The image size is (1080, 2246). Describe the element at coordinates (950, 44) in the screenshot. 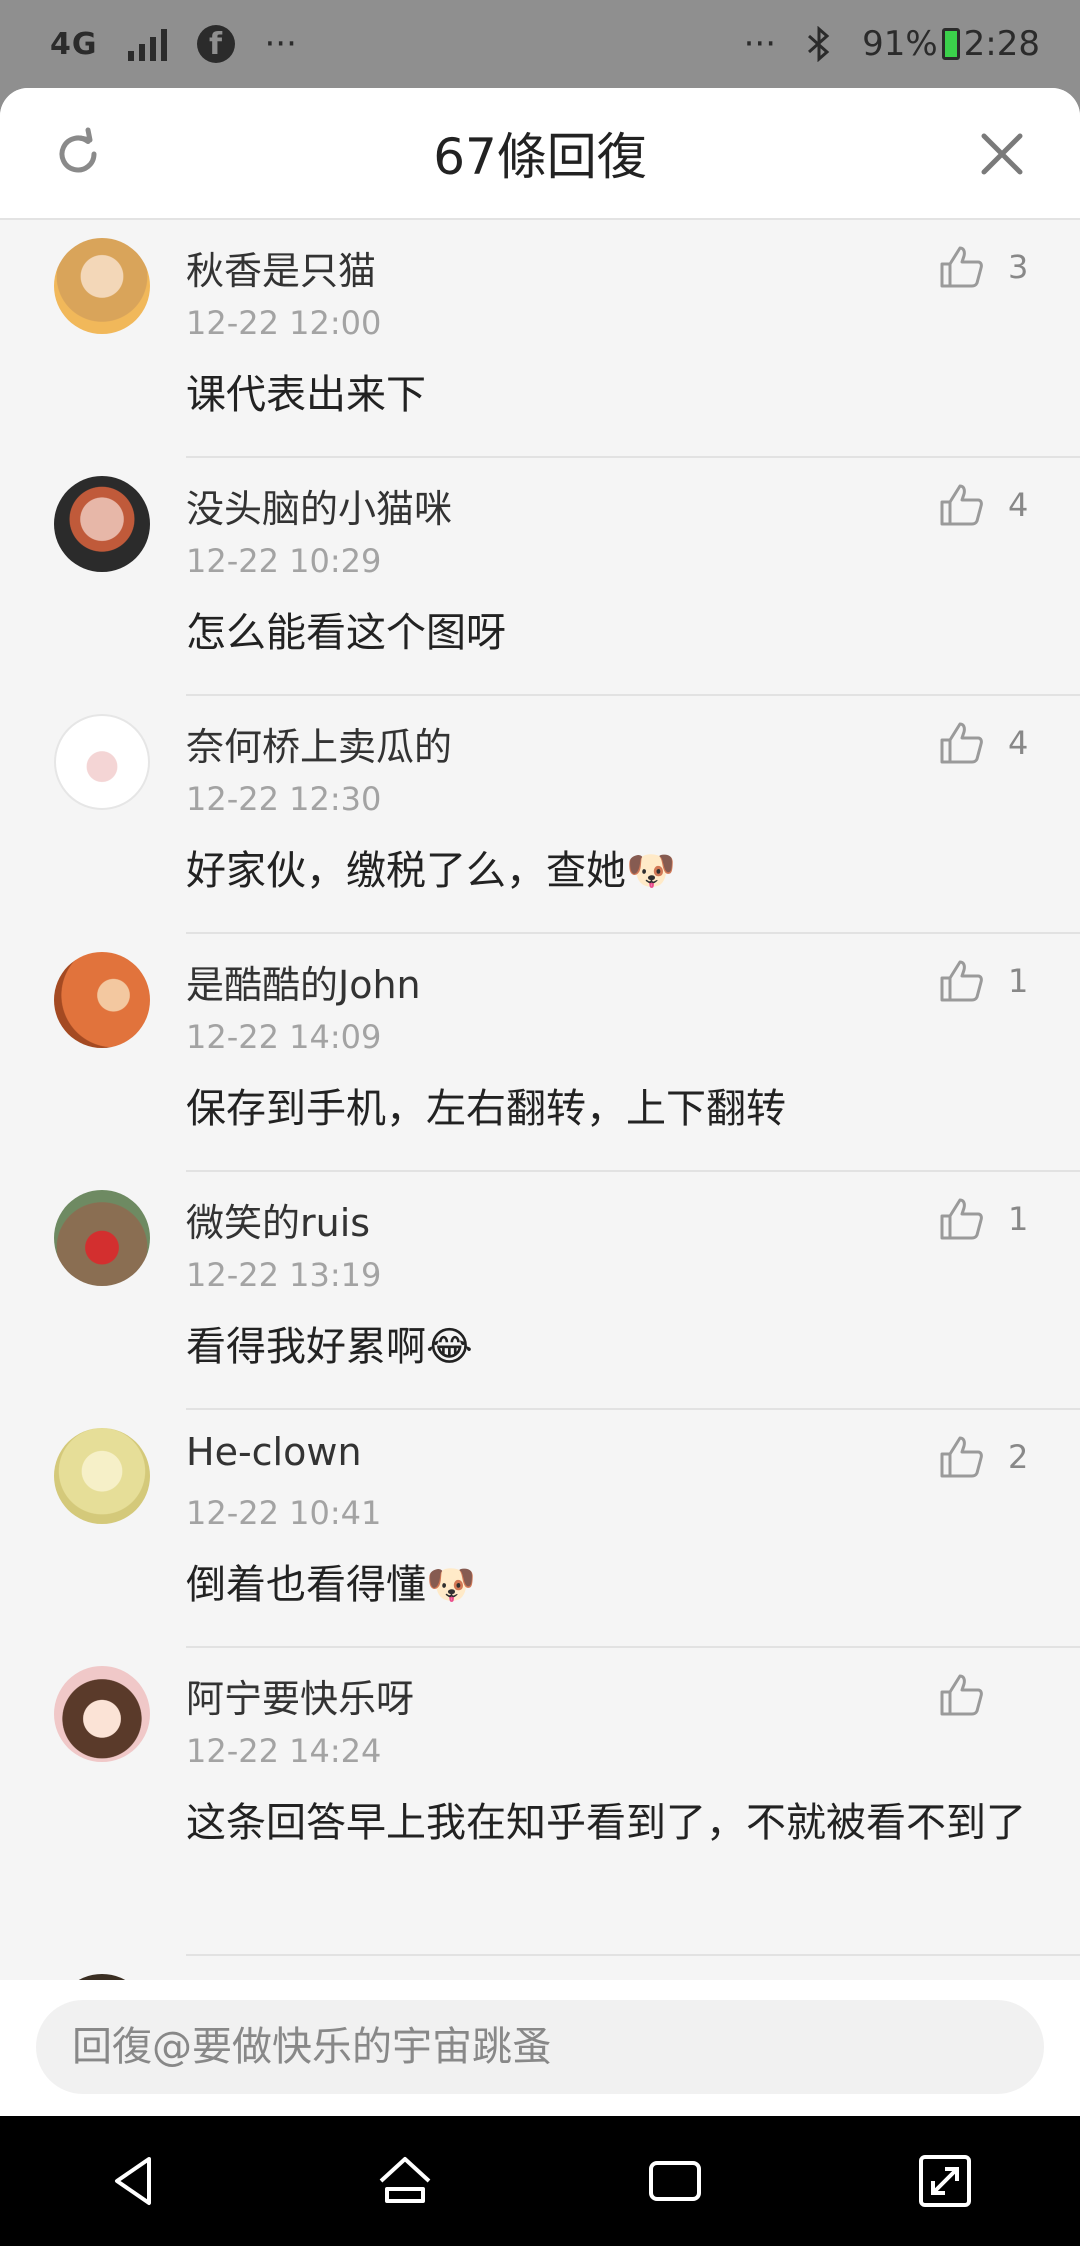

I see `battery-icon` at that location.